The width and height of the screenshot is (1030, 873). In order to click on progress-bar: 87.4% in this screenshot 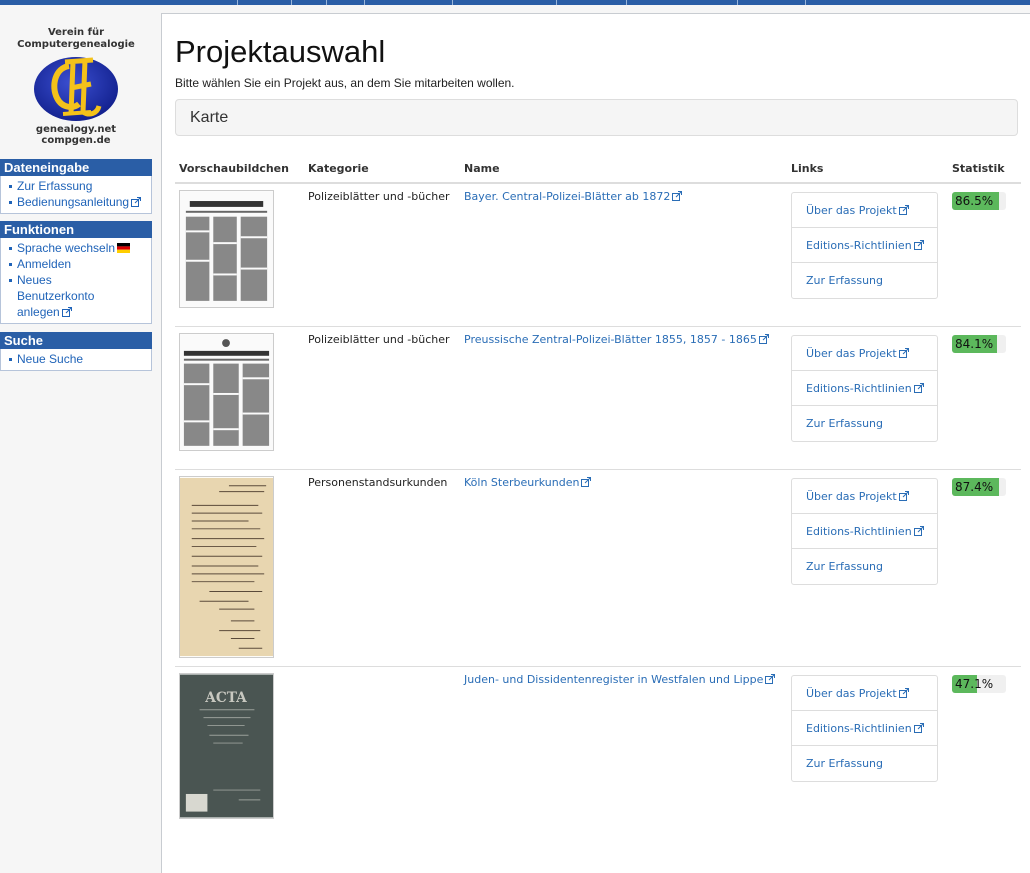, I will do `click(979, 486)`.